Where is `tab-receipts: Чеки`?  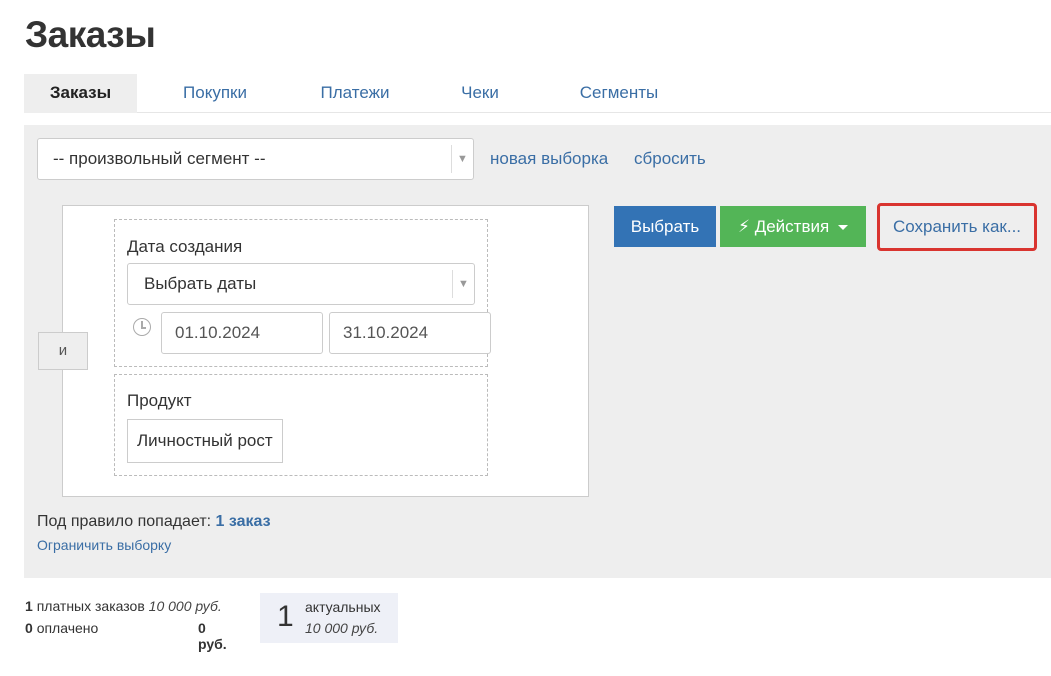 tab-receipts: Чеки is located at coordinates (480, 93).